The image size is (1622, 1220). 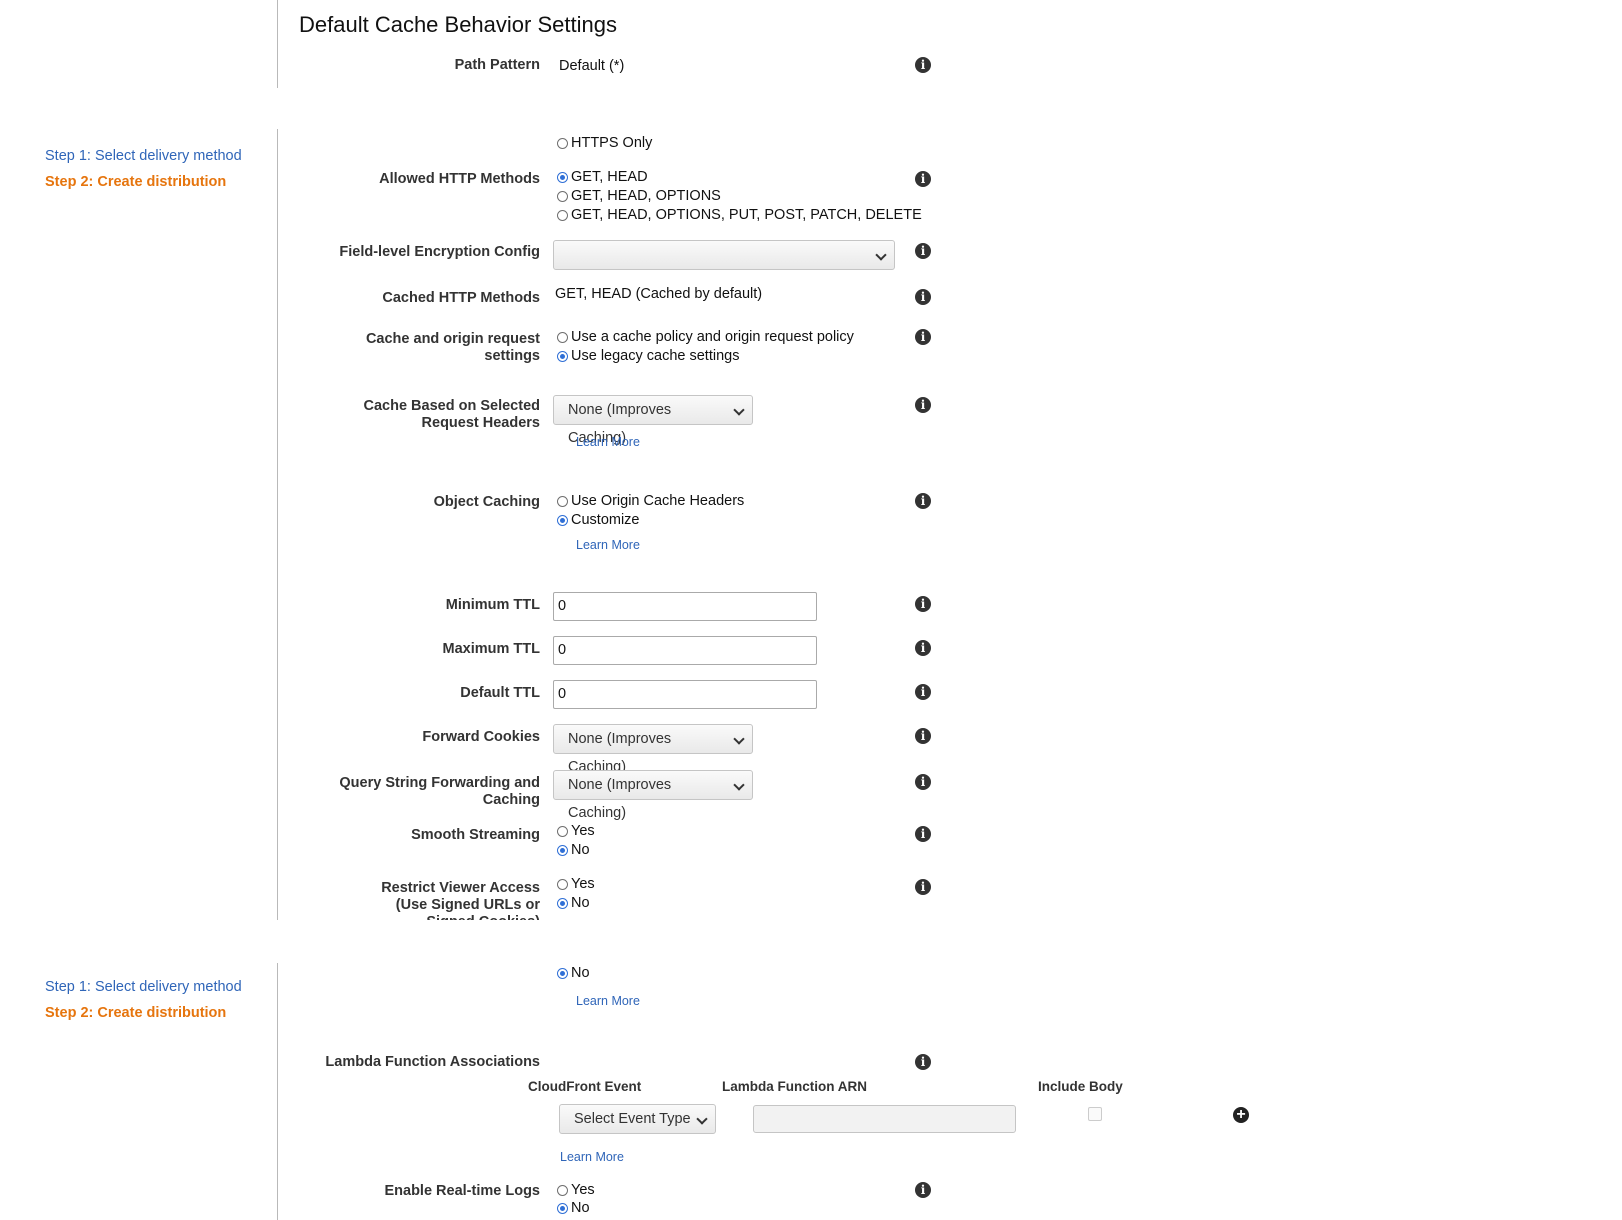 What do you see at coordinates (458, 24) in the screenshot?
I see `page-title: Default Cache Behavior Settings` at bounding box center [458, 24].